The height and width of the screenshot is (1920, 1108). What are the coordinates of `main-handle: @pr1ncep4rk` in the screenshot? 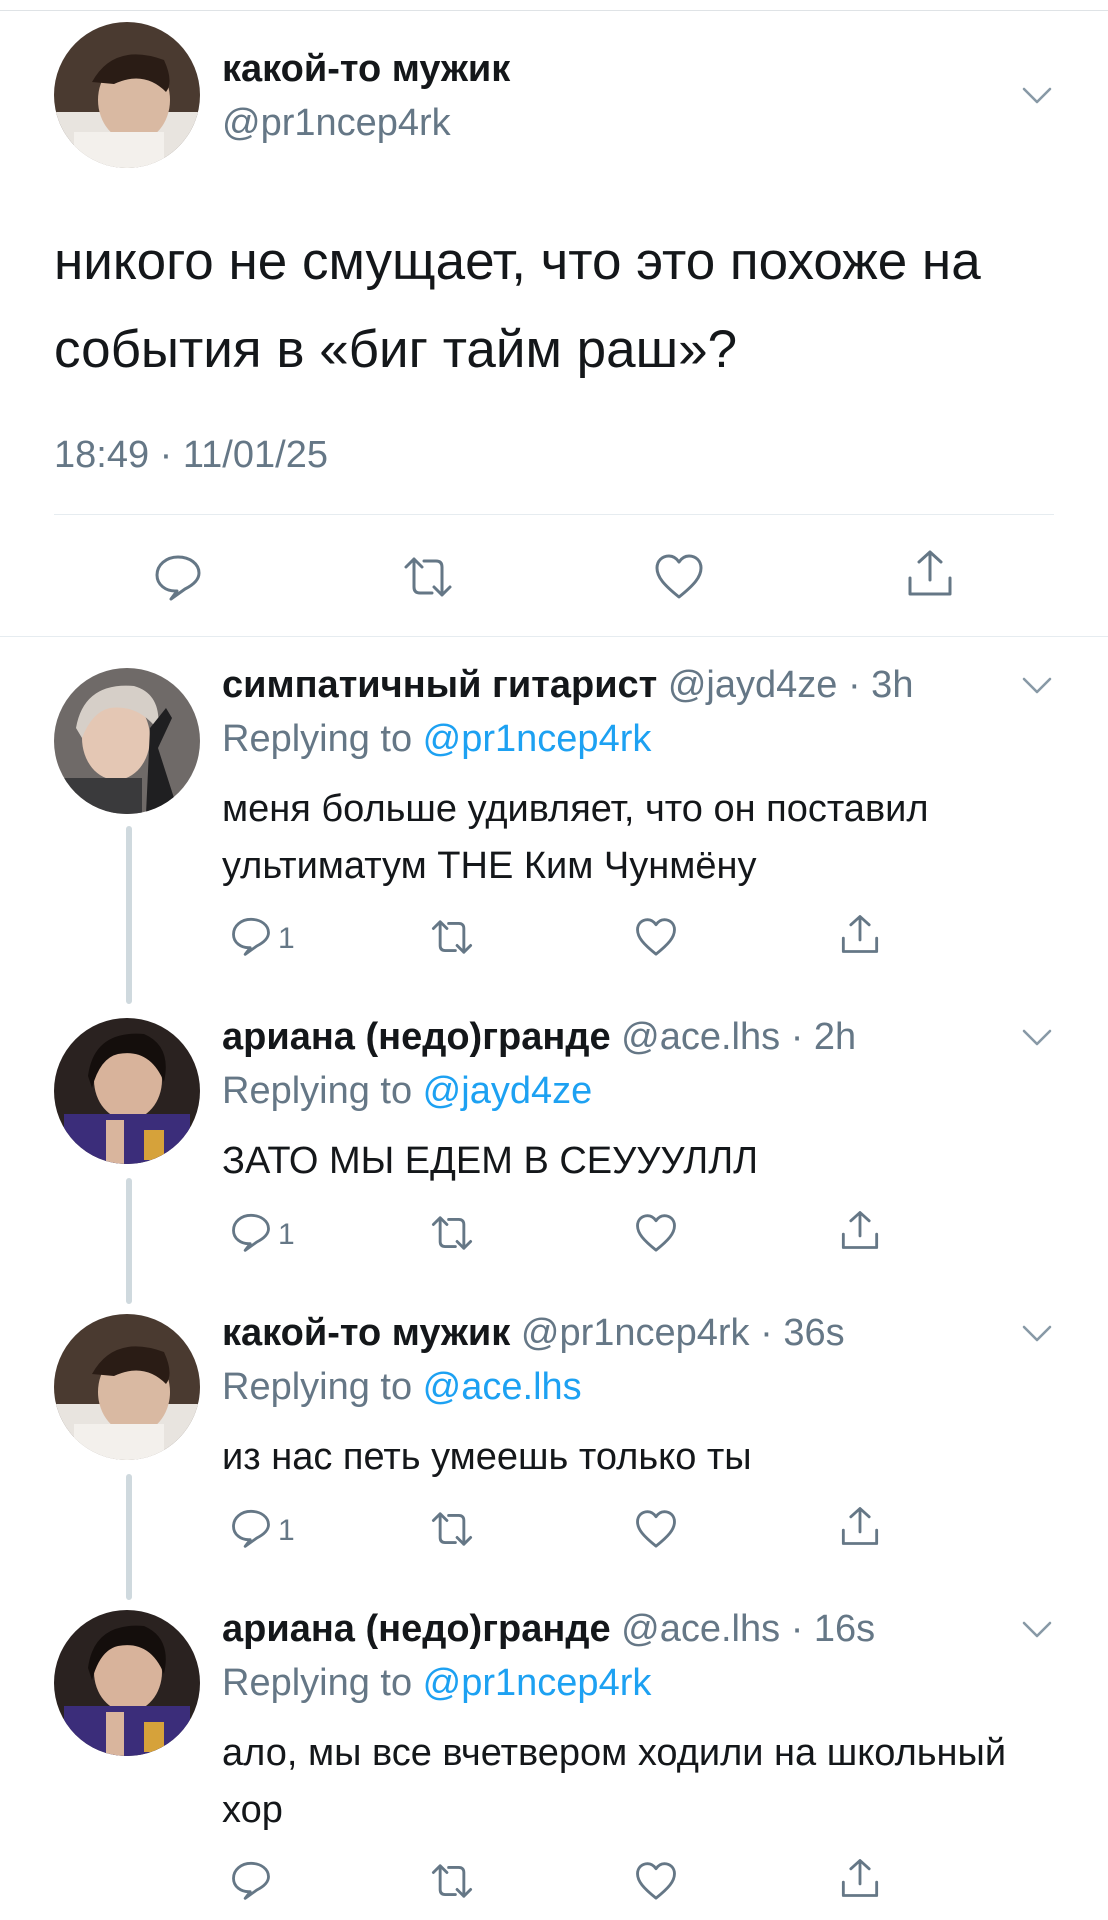 It's located at (336, 123).